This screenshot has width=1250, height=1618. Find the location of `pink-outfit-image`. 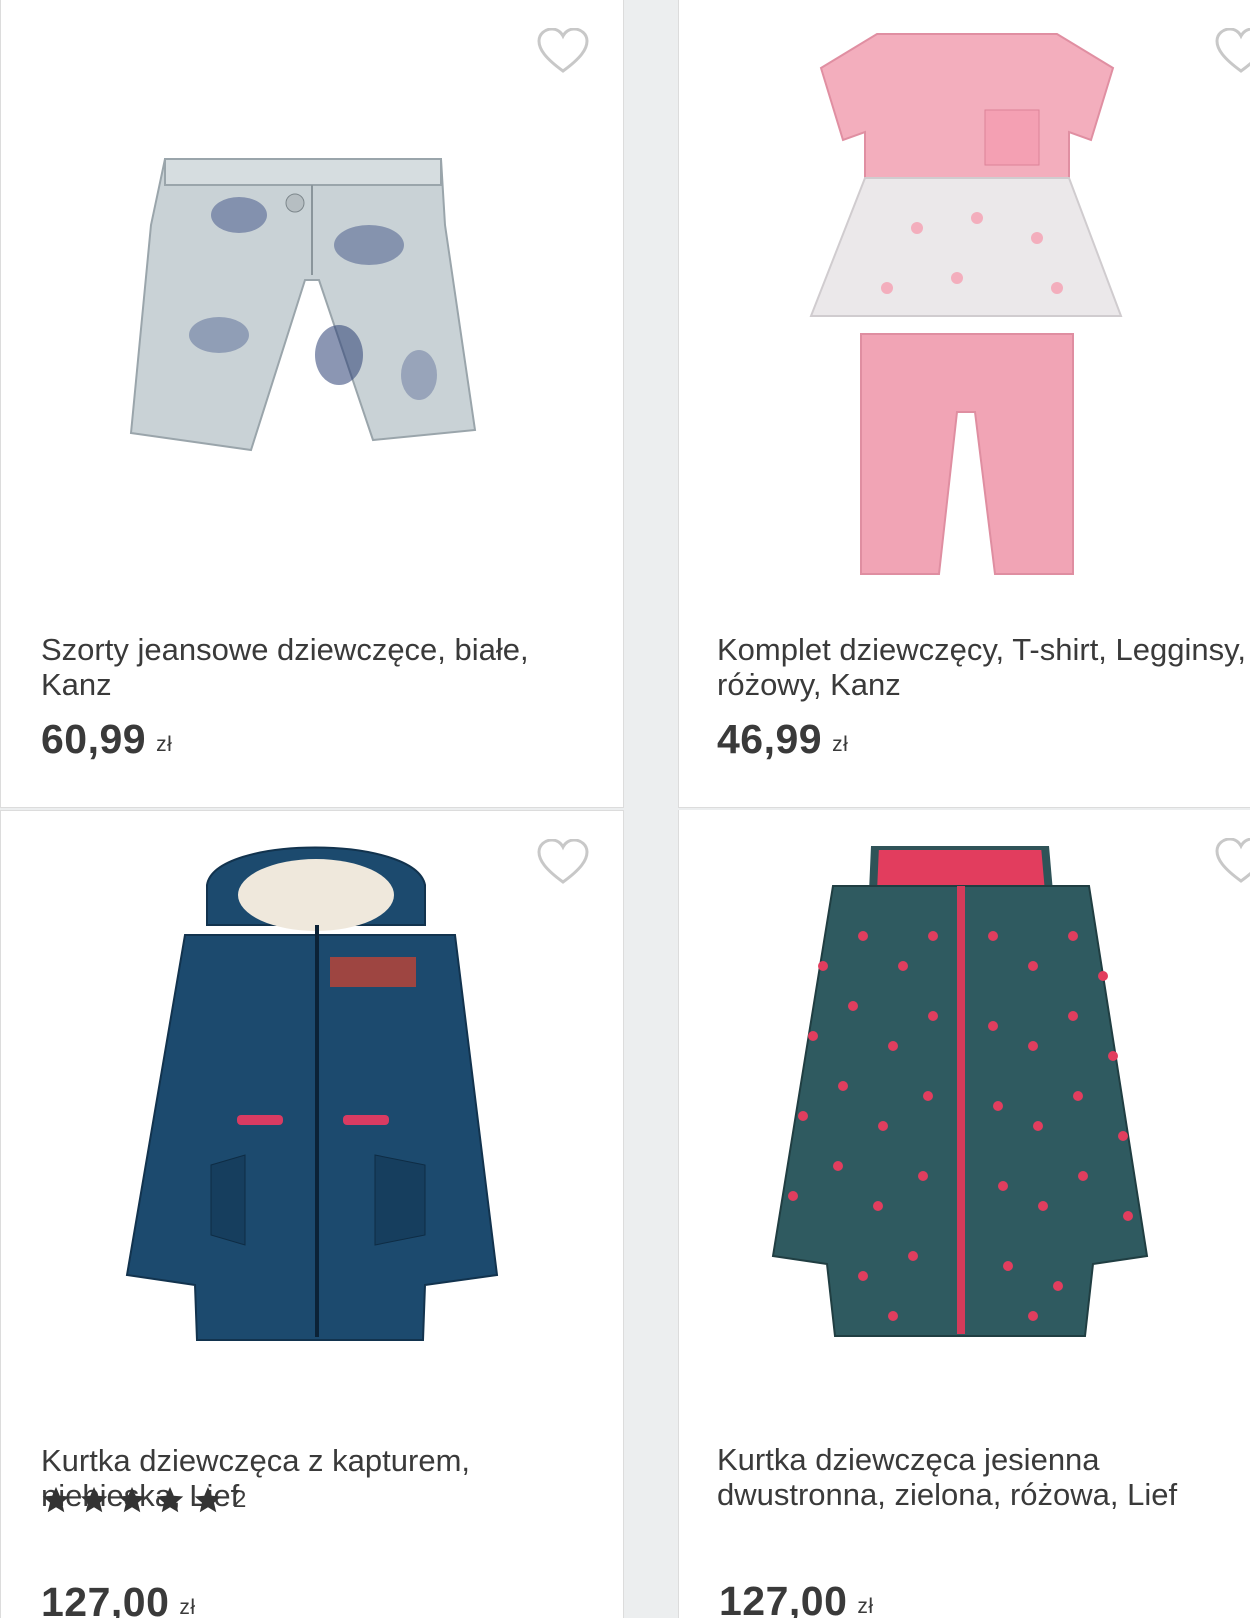

pink-outfit-image is located at coordinates (967, 313).